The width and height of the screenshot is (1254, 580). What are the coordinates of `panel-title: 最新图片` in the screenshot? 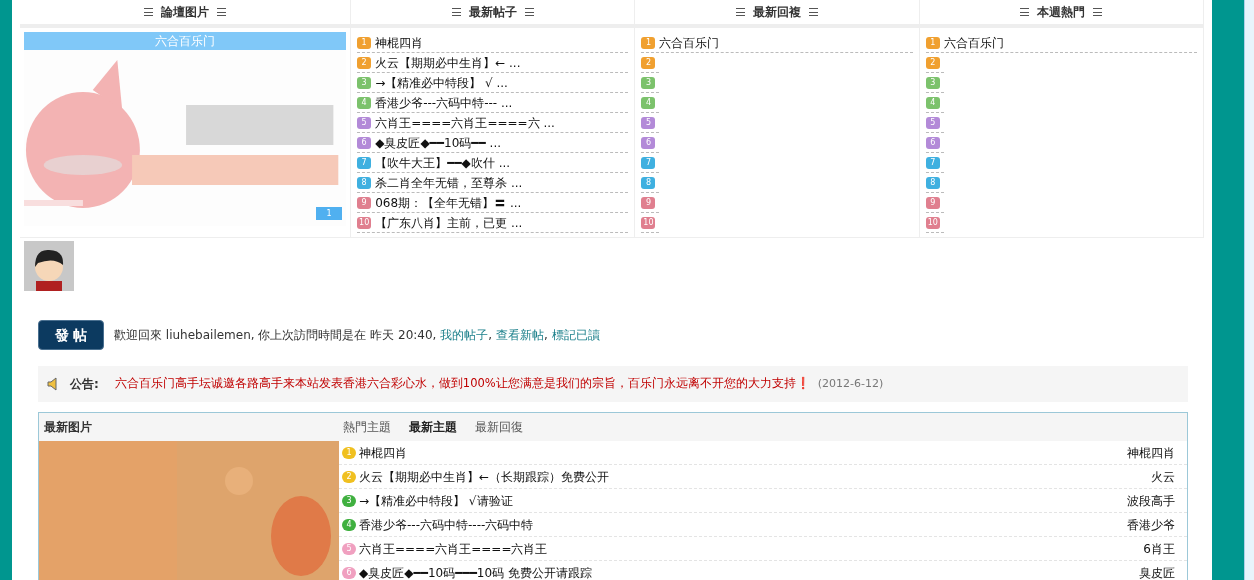 It's located at (68, 427).